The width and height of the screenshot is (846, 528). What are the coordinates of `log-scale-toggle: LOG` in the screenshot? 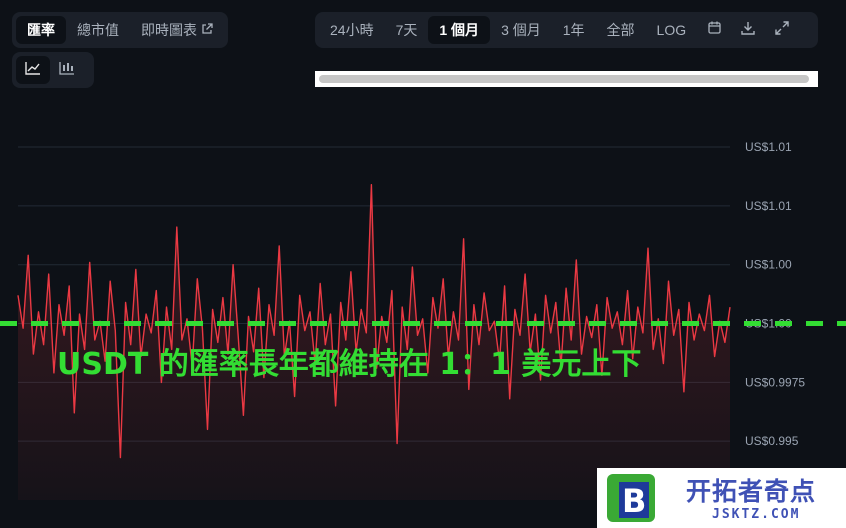 It's located at (672, 30).